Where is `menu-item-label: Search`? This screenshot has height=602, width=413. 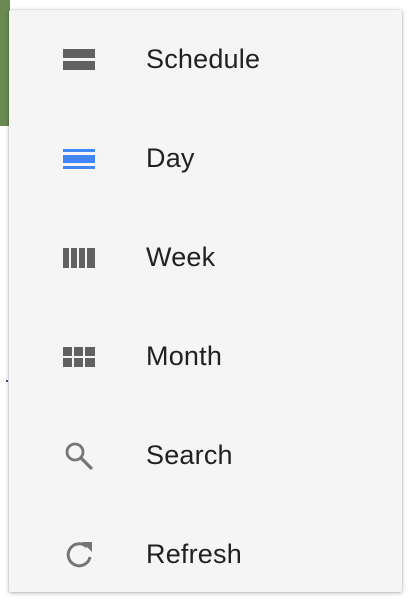
menu-item-label: Search is located at coordinates (189, 455).